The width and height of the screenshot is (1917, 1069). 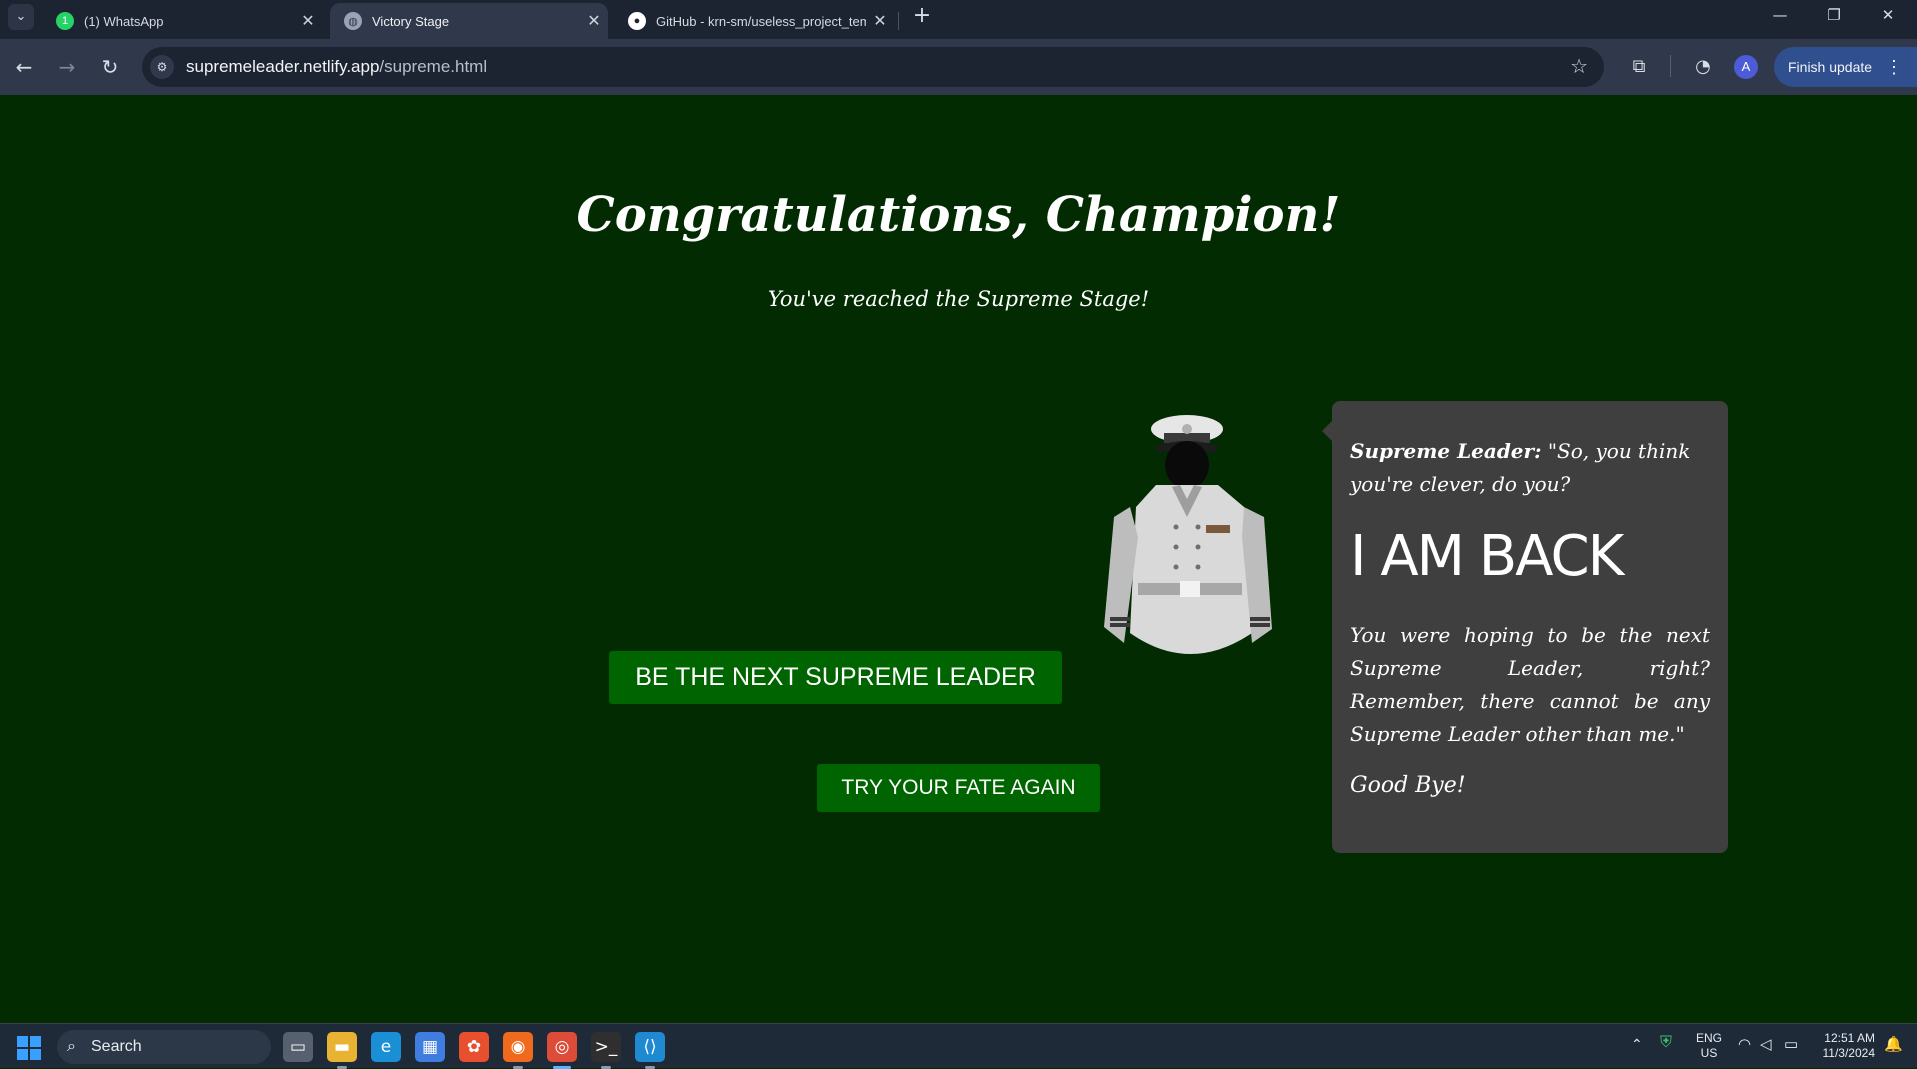 What do you see at coordinates (29, 1048) in the screenshot?
I see `windows-start-icon` at bounding box center [29, 1048].